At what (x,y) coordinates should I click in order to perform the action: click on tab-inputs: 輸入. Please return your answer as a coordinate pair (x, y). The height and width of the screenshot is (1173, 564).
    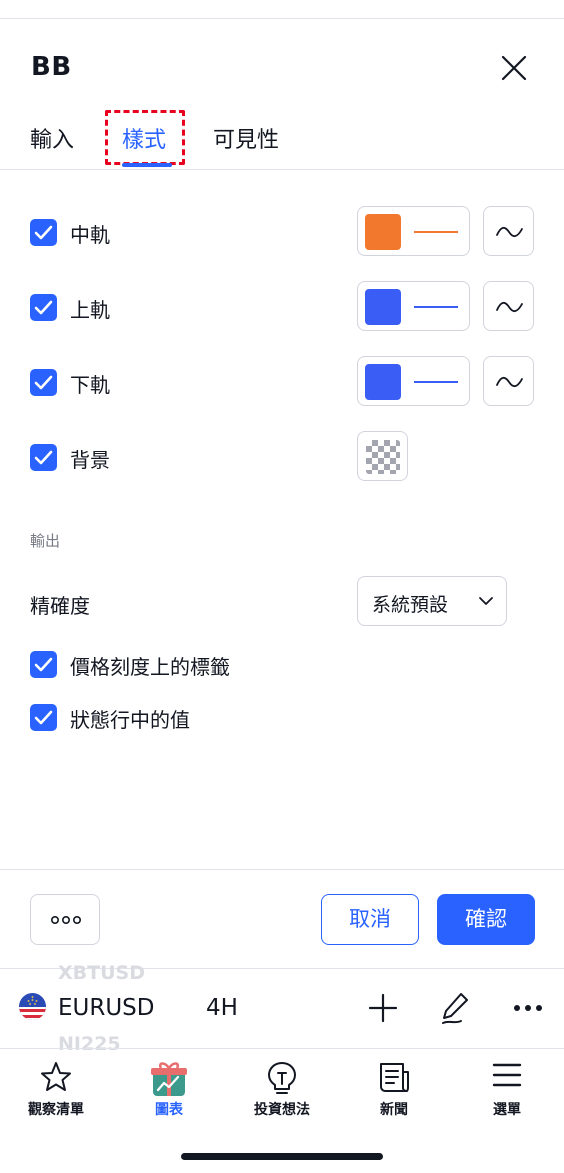
    Looking at the image, I should click on (52, 138).